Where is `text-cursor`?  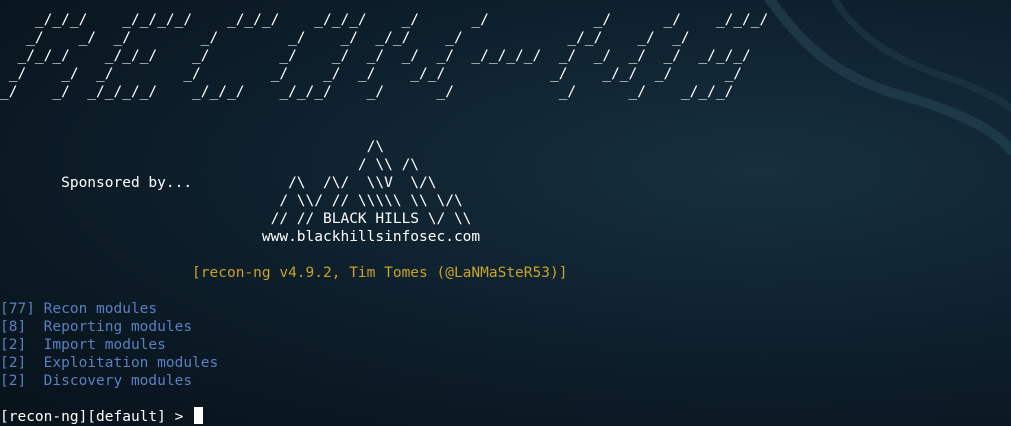 text-cursor is located at coordinates (199, 415).